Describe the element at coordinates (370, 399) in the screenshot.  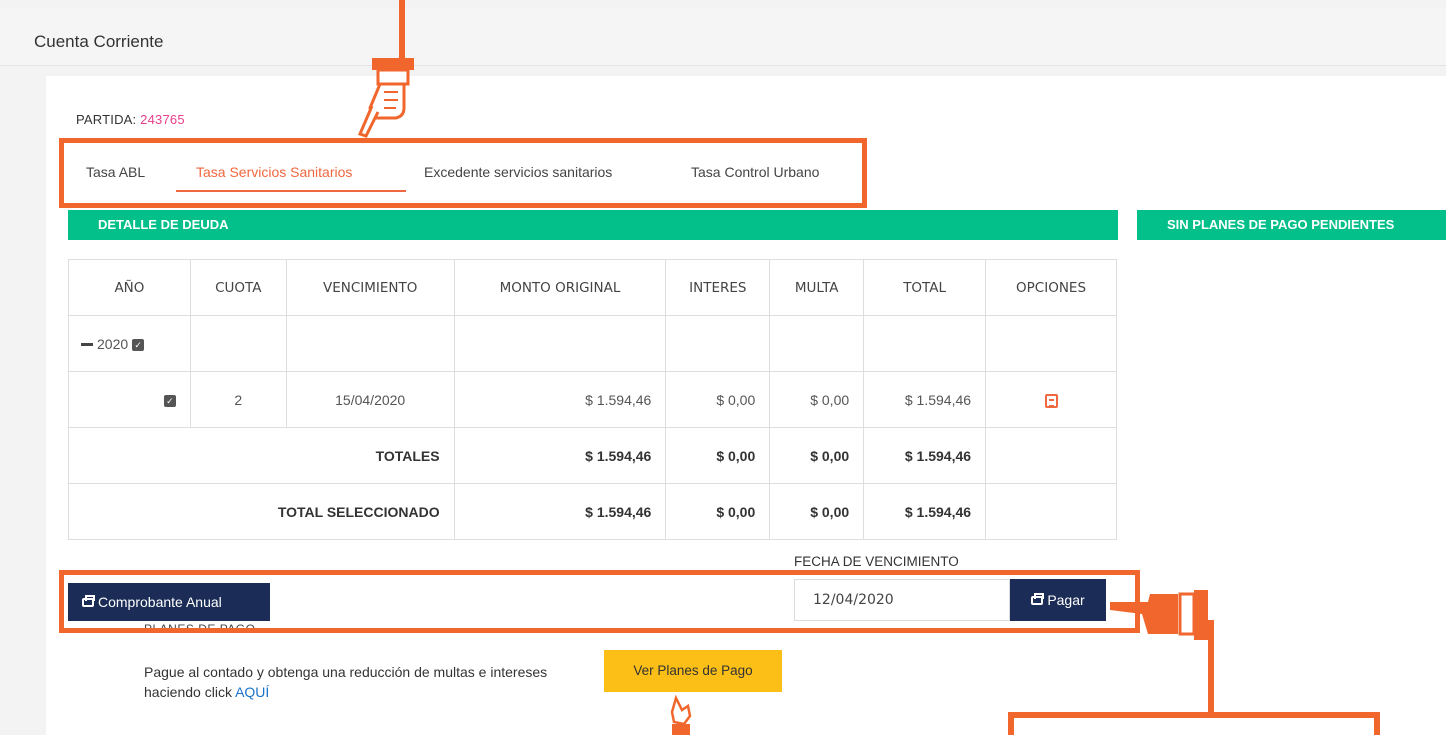
I see `row-vencimiento: 15/04/2020` at that location.